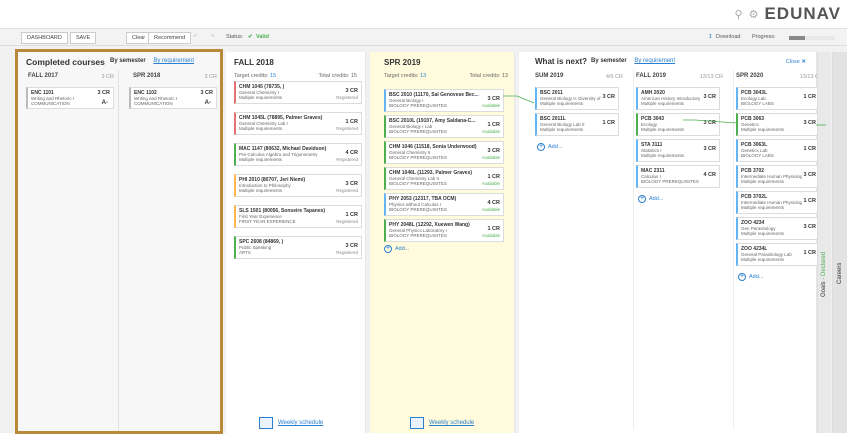  What do you see at coordinates (83, 38) in the screenshot?
I see `save-button: SAVE` at bounding box center [83, 38].